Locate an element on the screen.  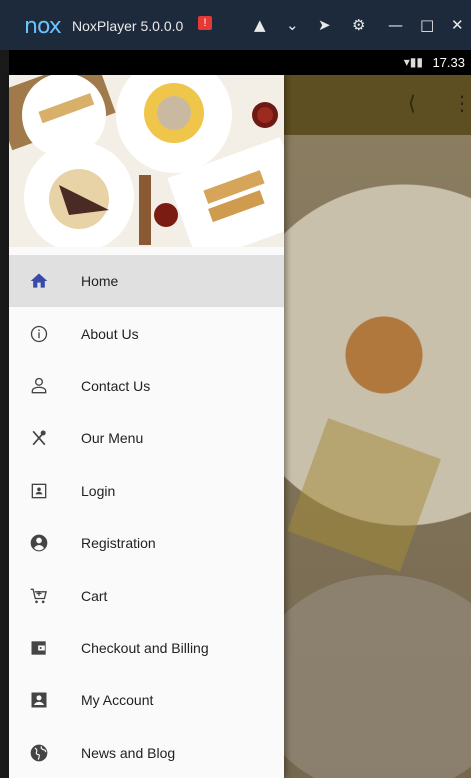
drawer-item-label: Contact Us is located at coordinates (116, 385).